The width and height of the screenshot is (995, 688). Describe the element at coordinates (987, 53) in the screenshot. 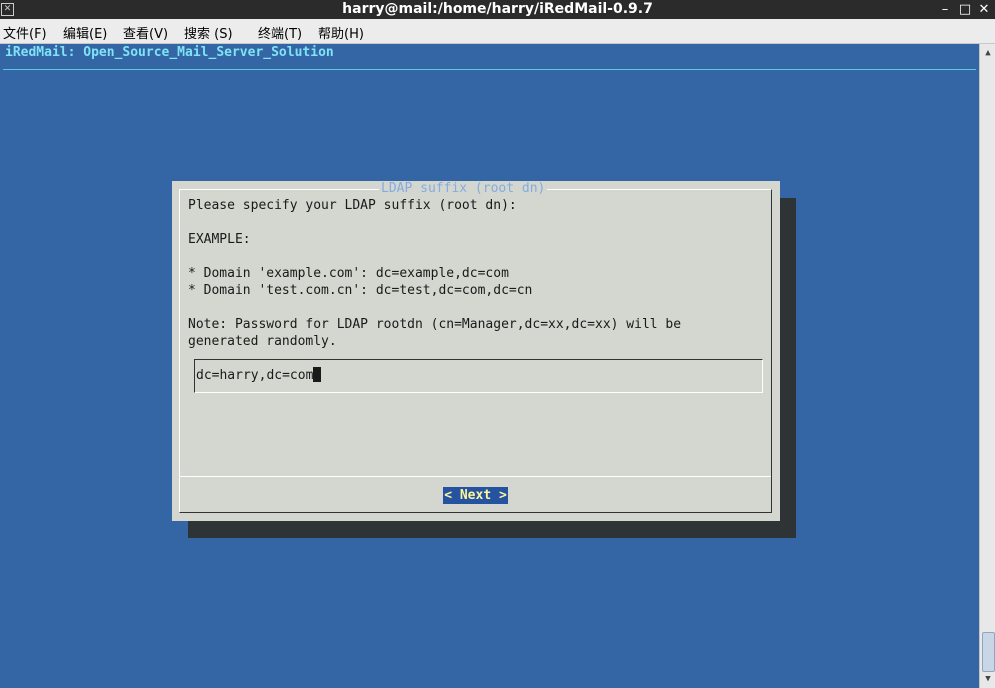

I see `scroll-up-icon: ▲` at that location.